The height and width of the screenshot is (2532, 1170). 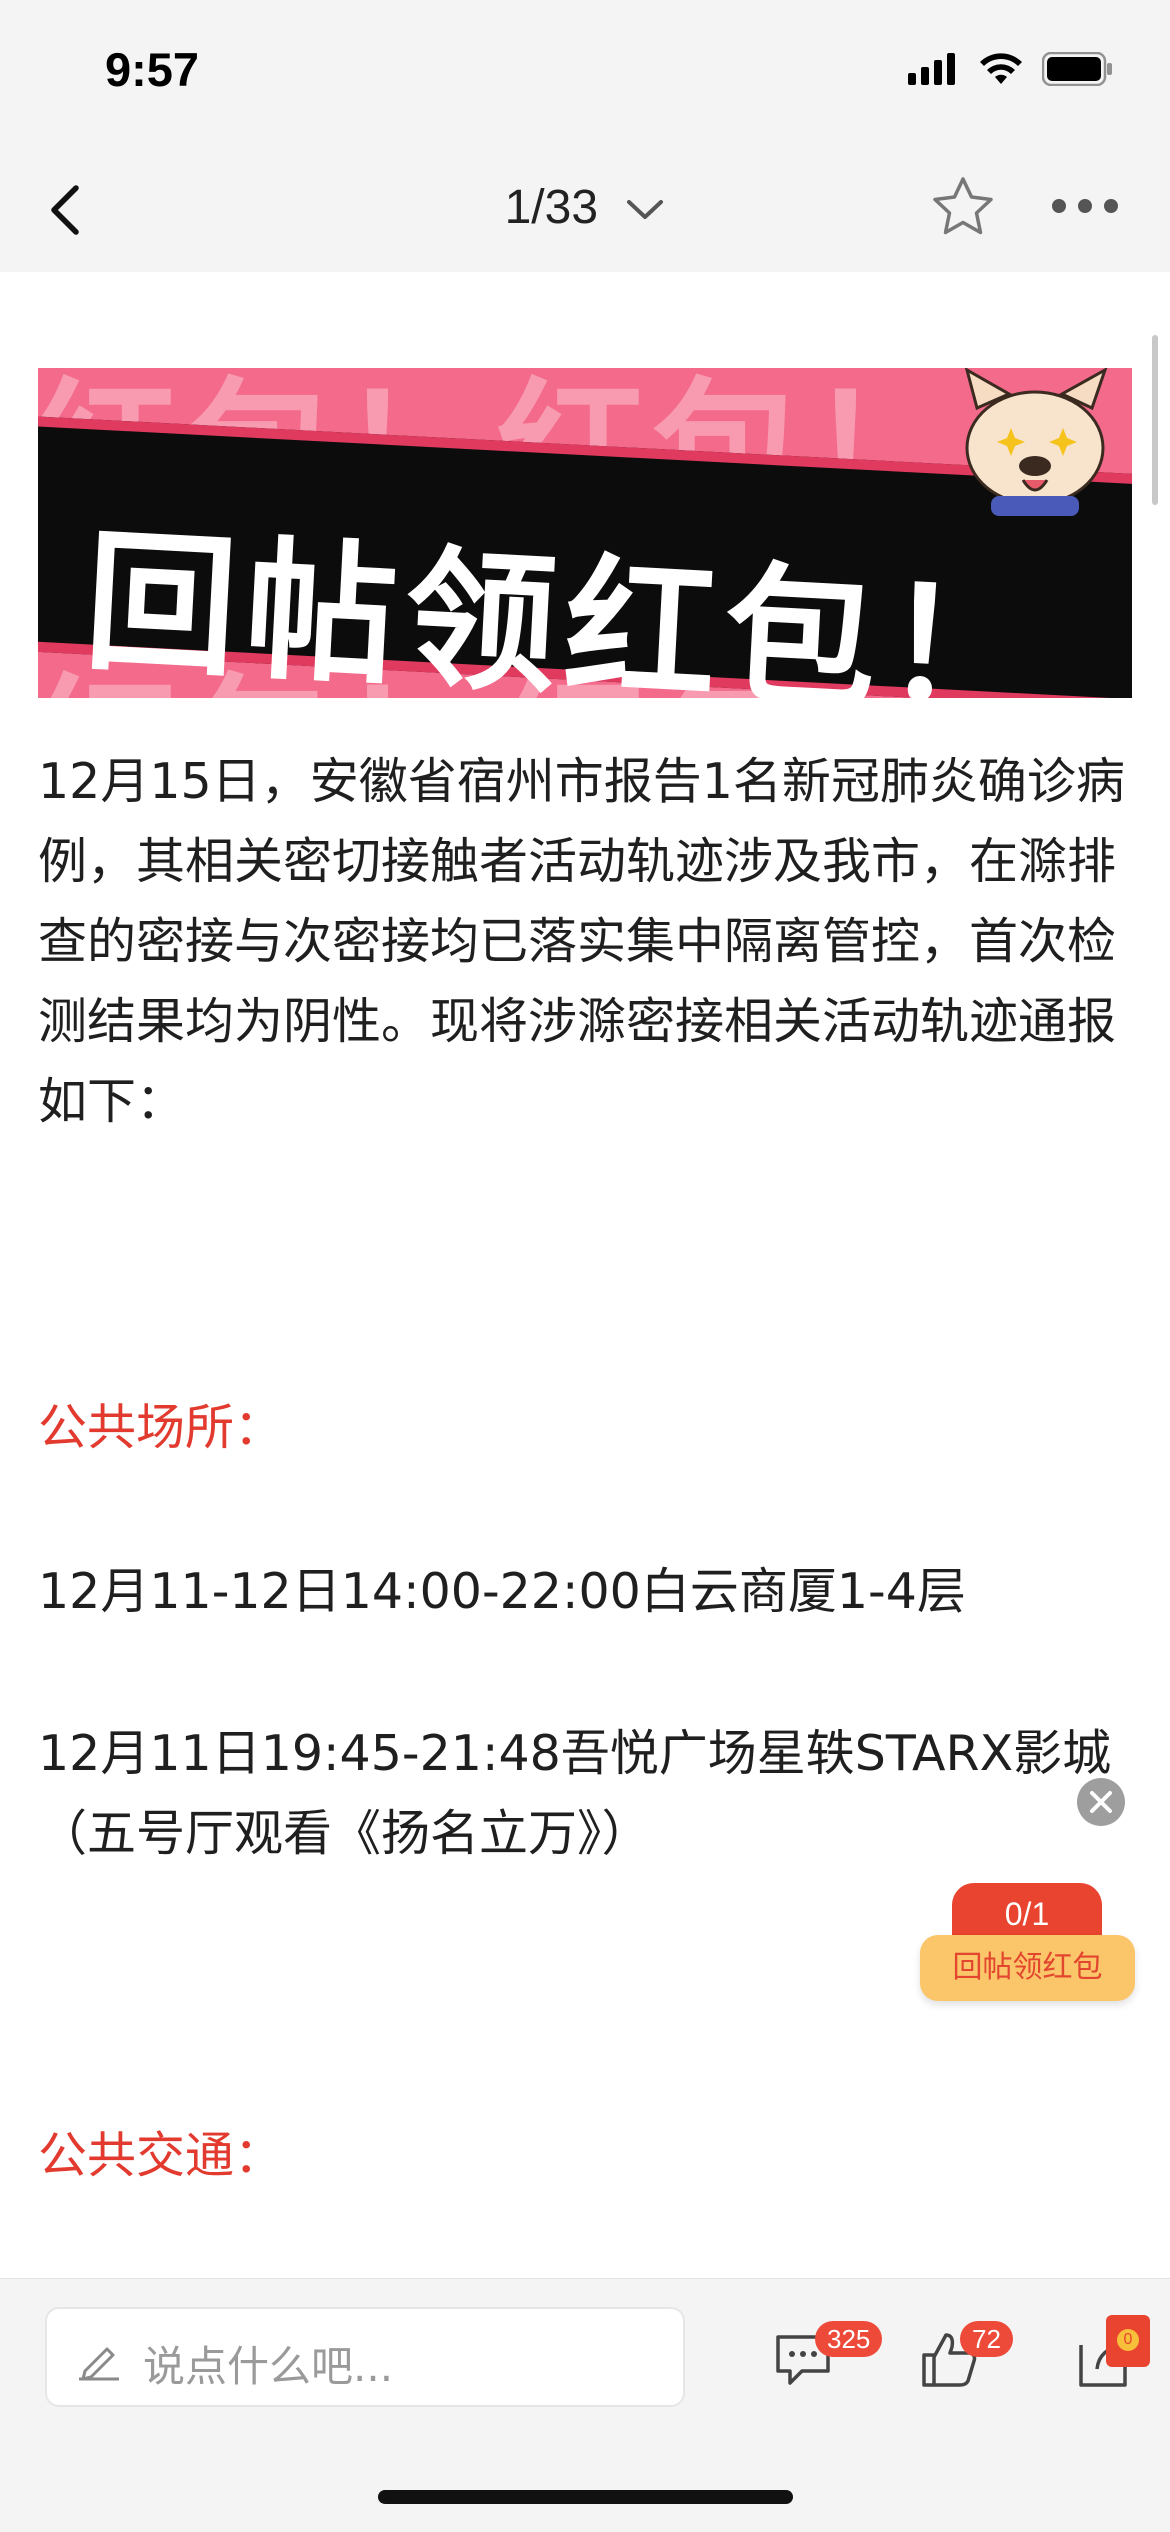 I want to click on status-bar: 9:57, so click(x=585, y=75).